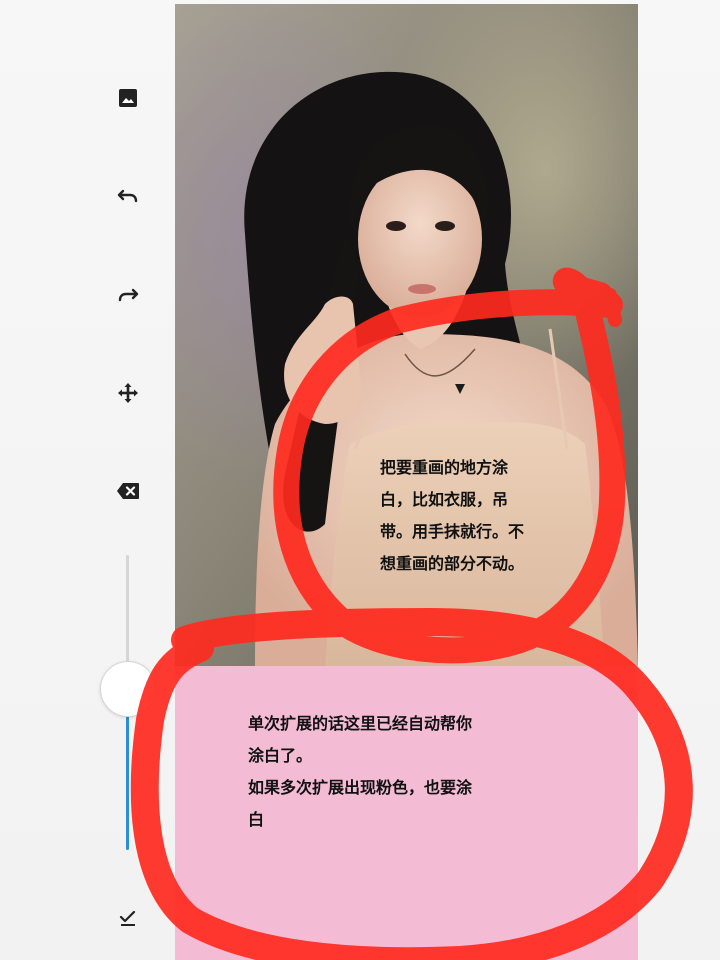 Image resolution: width=720 pixels, height=960 pixels. I want to click on image-button, so click(128, 98).